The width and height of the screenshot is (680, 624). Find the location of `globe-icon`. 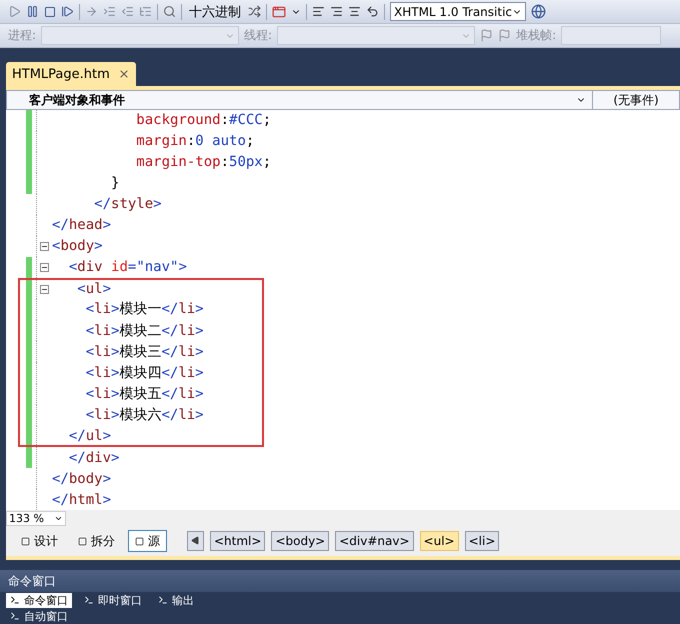

globe-icon is located at coordinates (538, 11).